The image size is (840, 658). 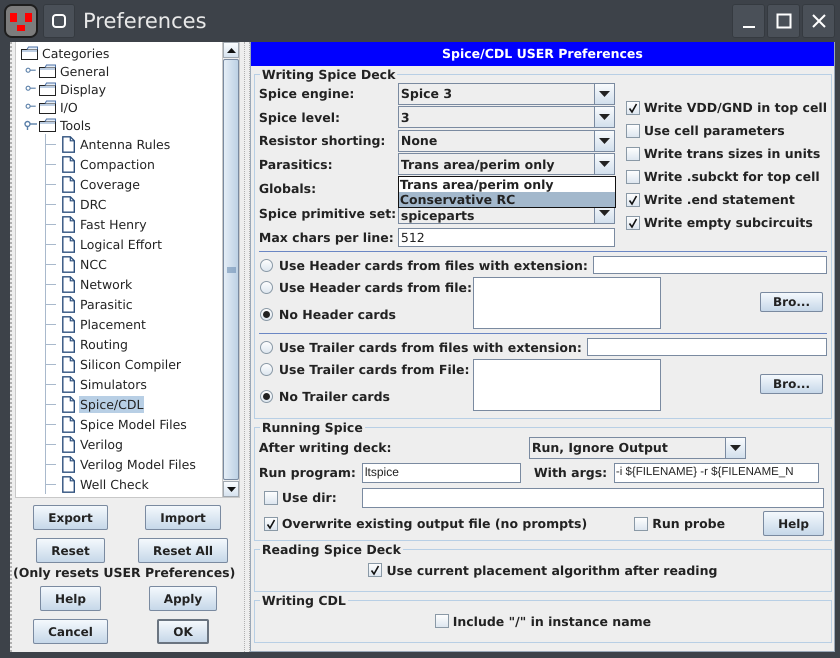 I want to click on dropdown-option: Conservative RC, so click(x=506, y=199).